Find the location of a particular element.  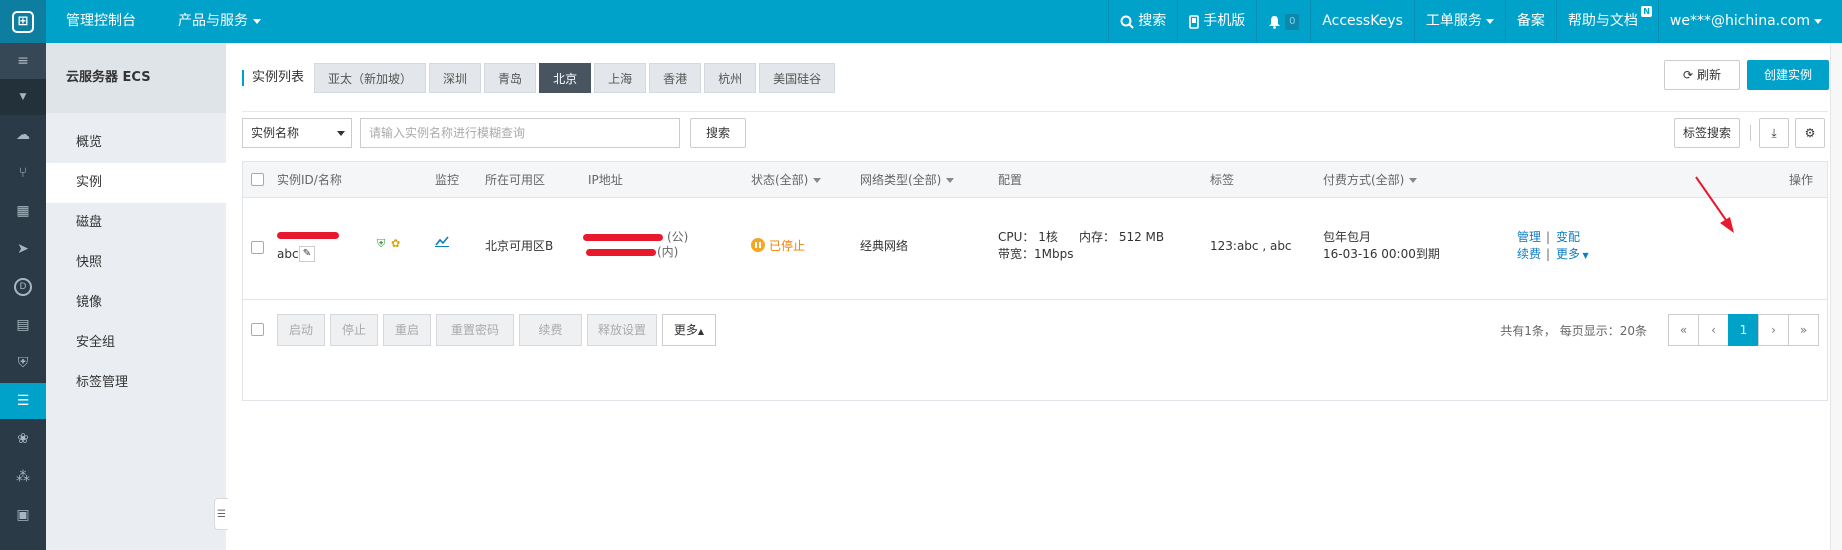

access-keys-link: AccessKeys is located at coordinates (1362, 21).